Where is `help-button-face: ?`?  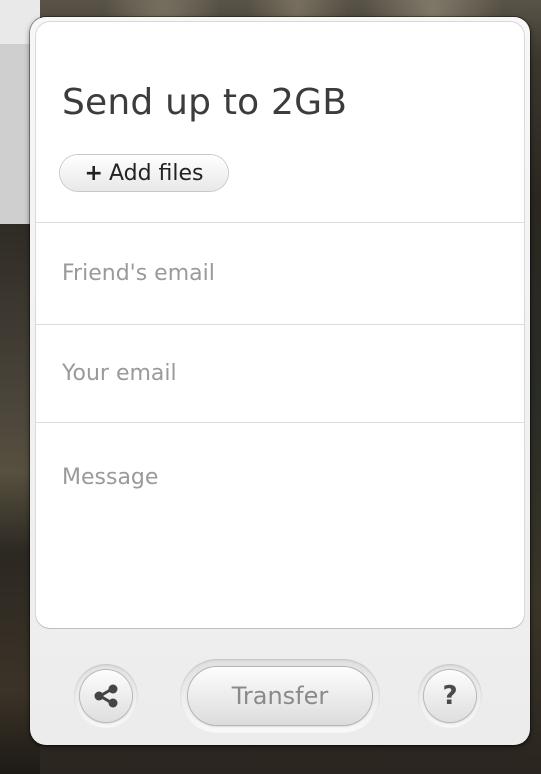 help-button-face: ? is located at coordinates (450, 696).